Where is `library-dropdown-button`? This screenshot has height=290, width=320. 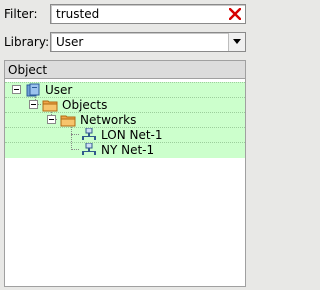
library-dropdown-button is located at coordinates (236, 42).